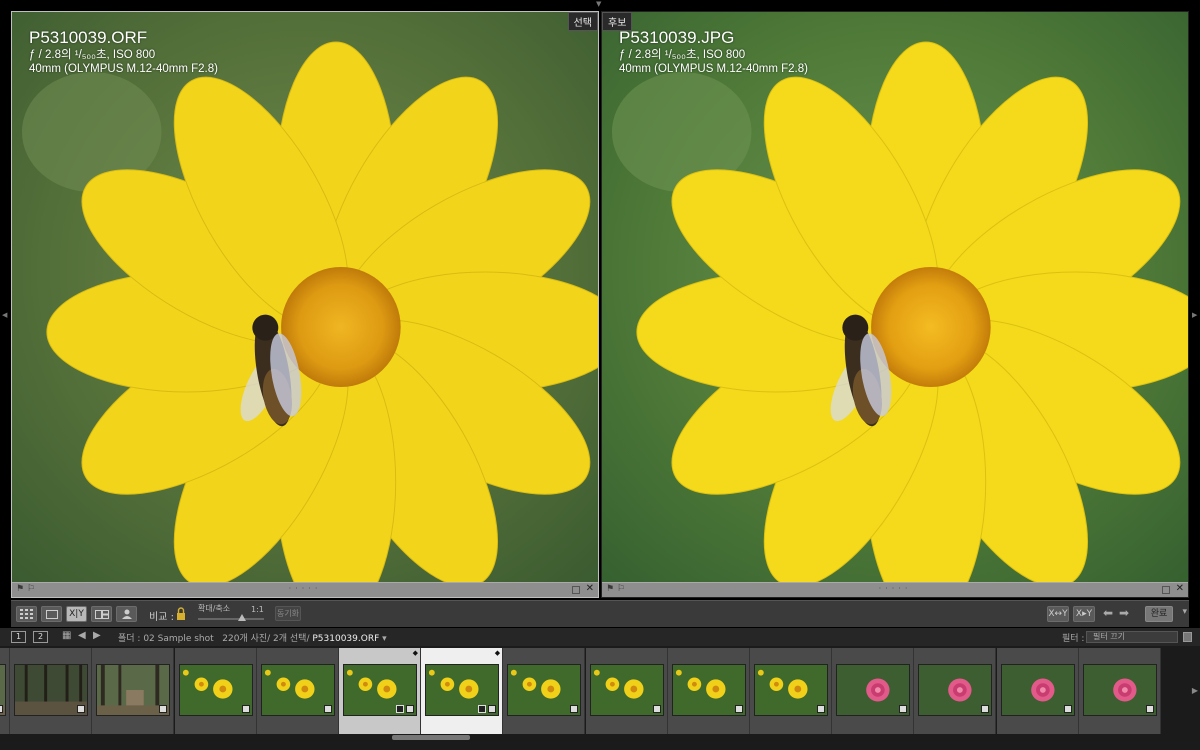  What do you see at coordinates (1073, 639) in the screenshot?
I see `filter-label: 필터 :` at bounding box center [1073, 639].